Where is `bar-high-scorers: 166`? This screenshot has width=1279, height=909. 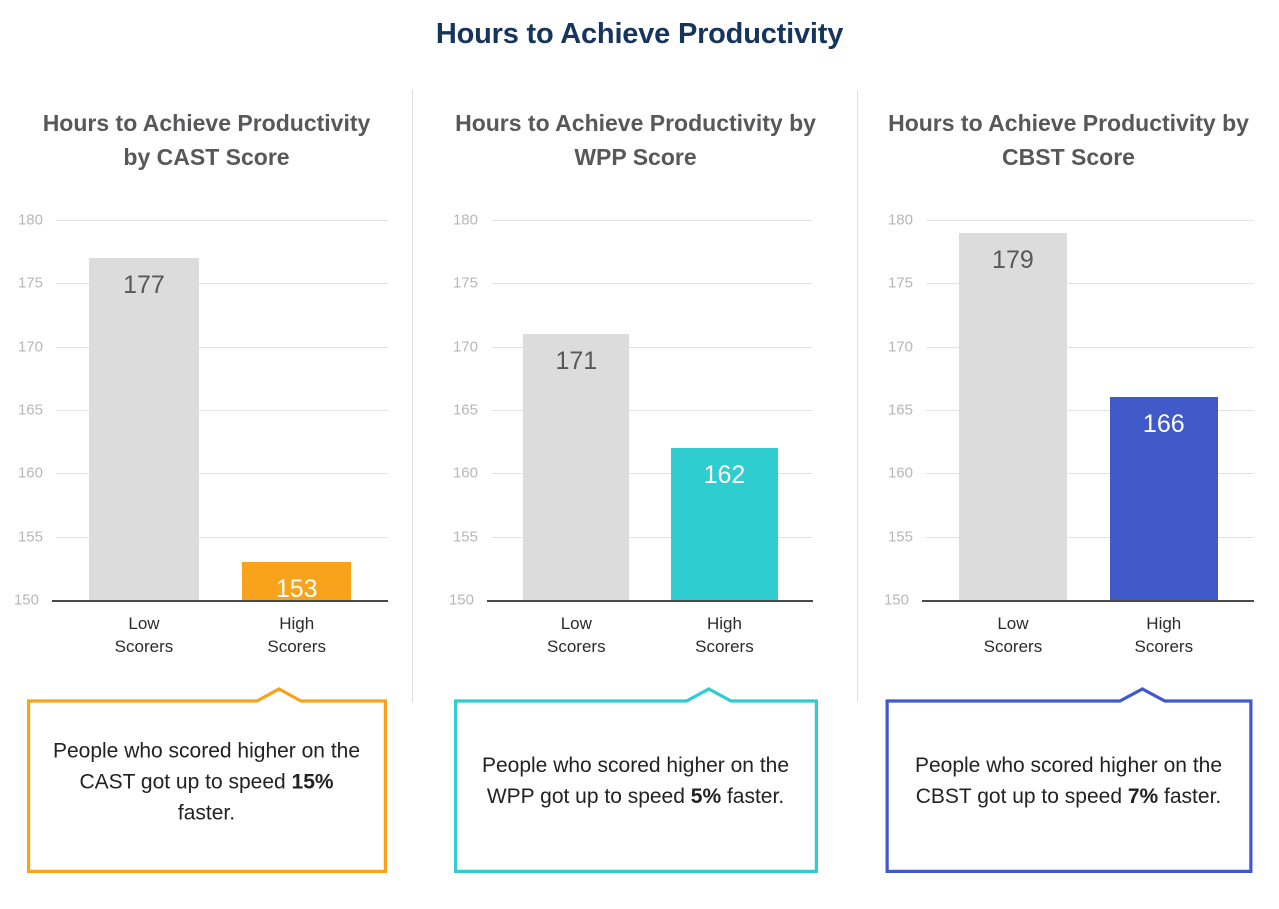
bar-high-scorers: 166 is located at coordinates (1163, 498).